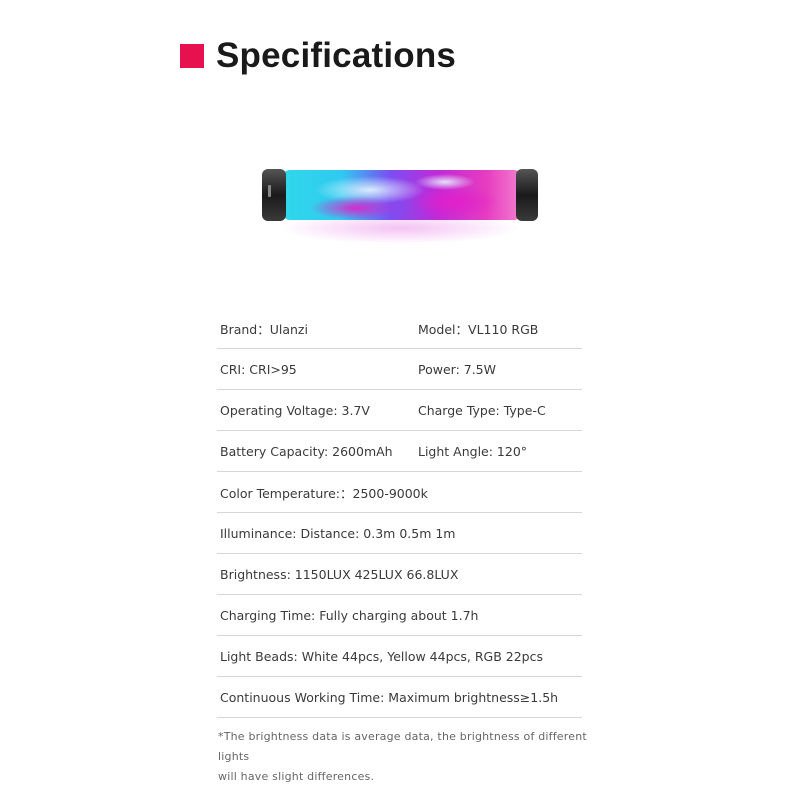  Describe the element at coordinates (349, 615) in the screenshot. I see `spec-charging-time: Charging Time: Fully charging about 1.7h` at that location.